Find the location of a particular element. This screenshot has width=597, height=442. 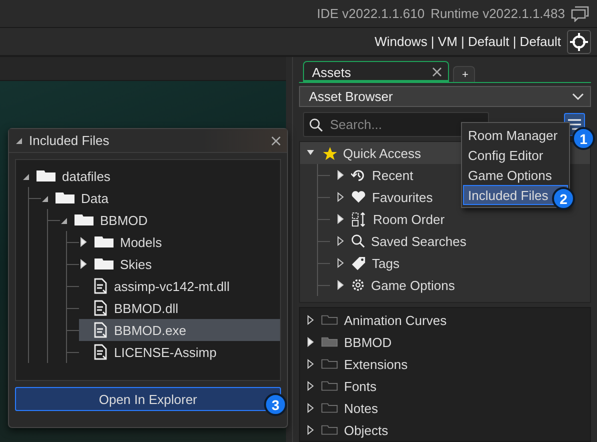

item-label: Tags is located at coordinates (386, 263).